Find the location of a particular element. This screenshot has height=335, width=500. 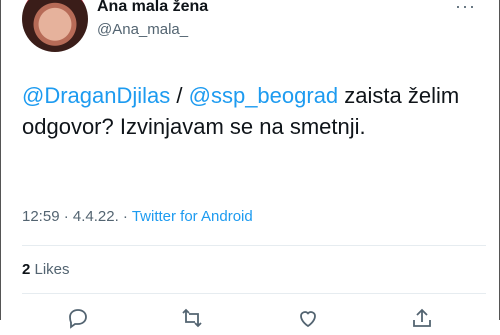

author-handle: @Ana_mala_ is located at coordinates (142, 29).